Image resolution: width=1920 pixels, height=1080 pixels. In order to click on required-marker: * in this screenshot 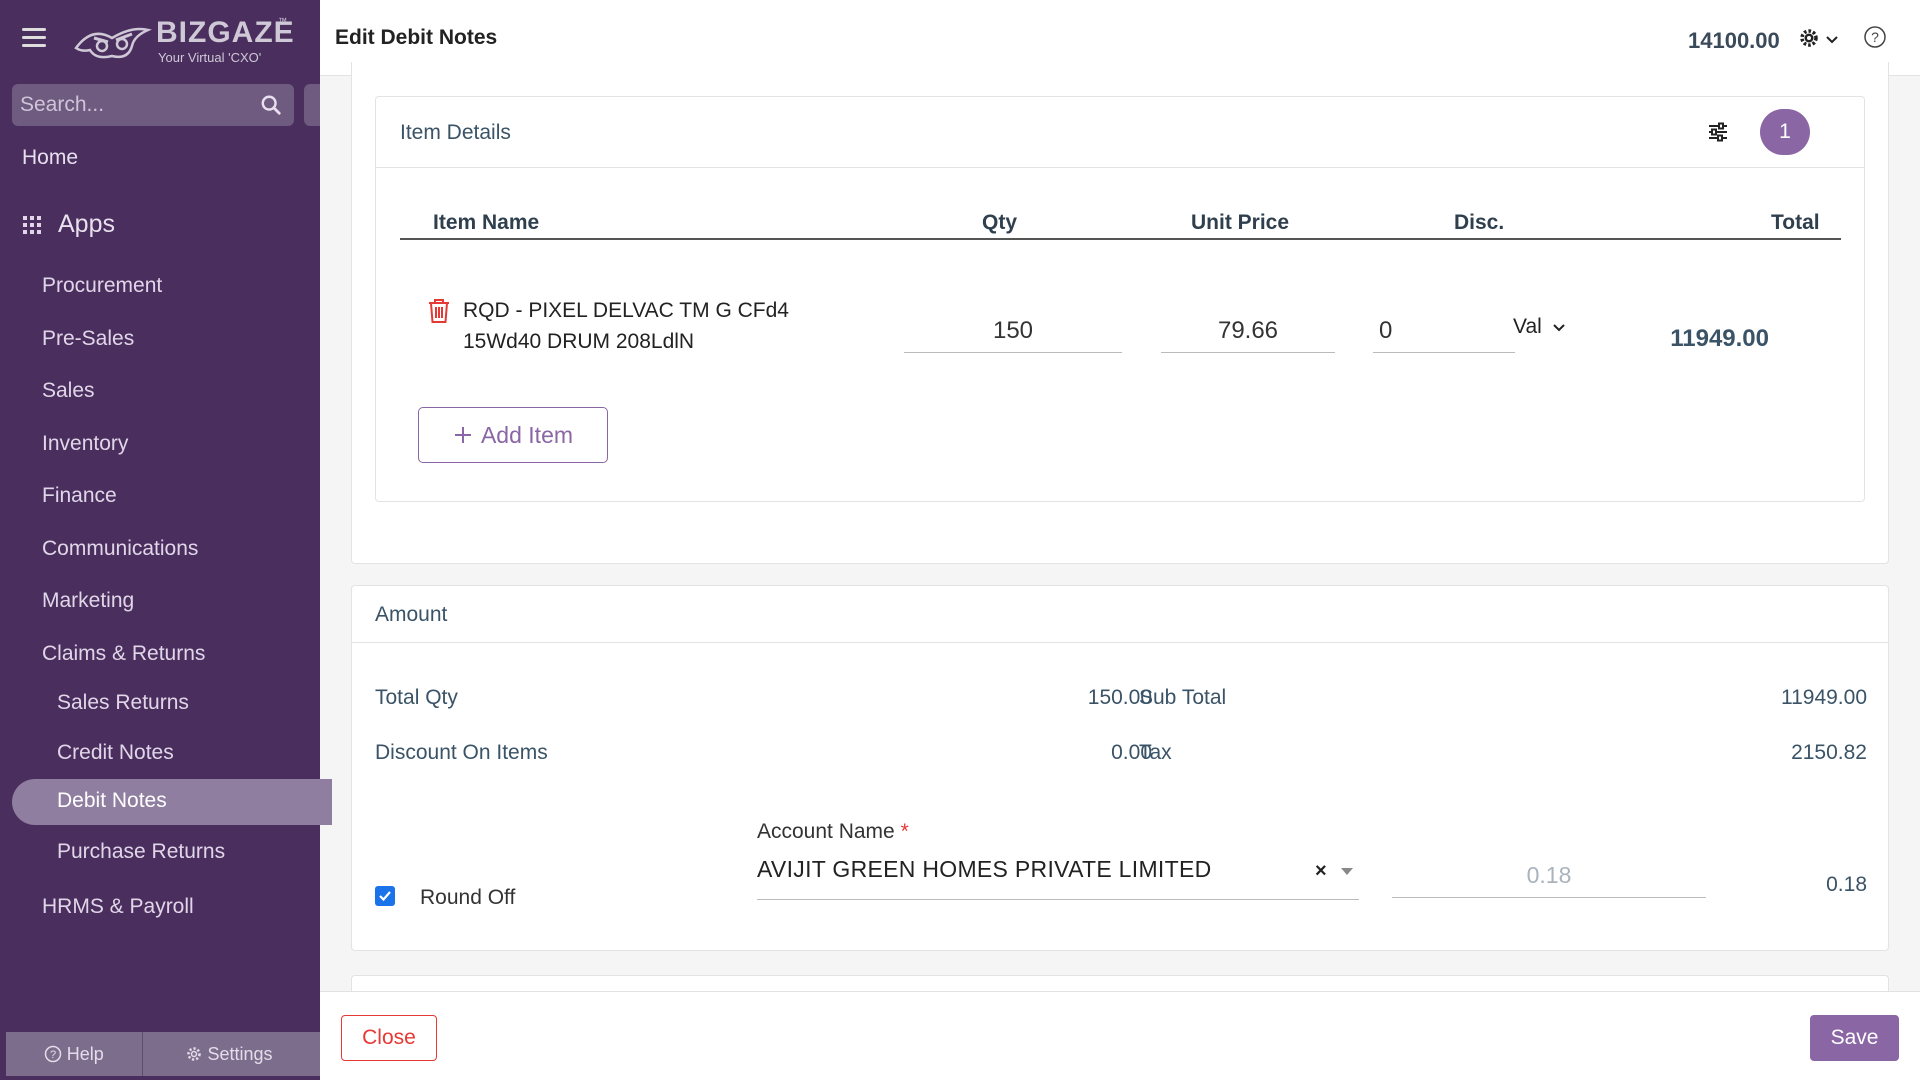, I will do `click(904, 831)`.